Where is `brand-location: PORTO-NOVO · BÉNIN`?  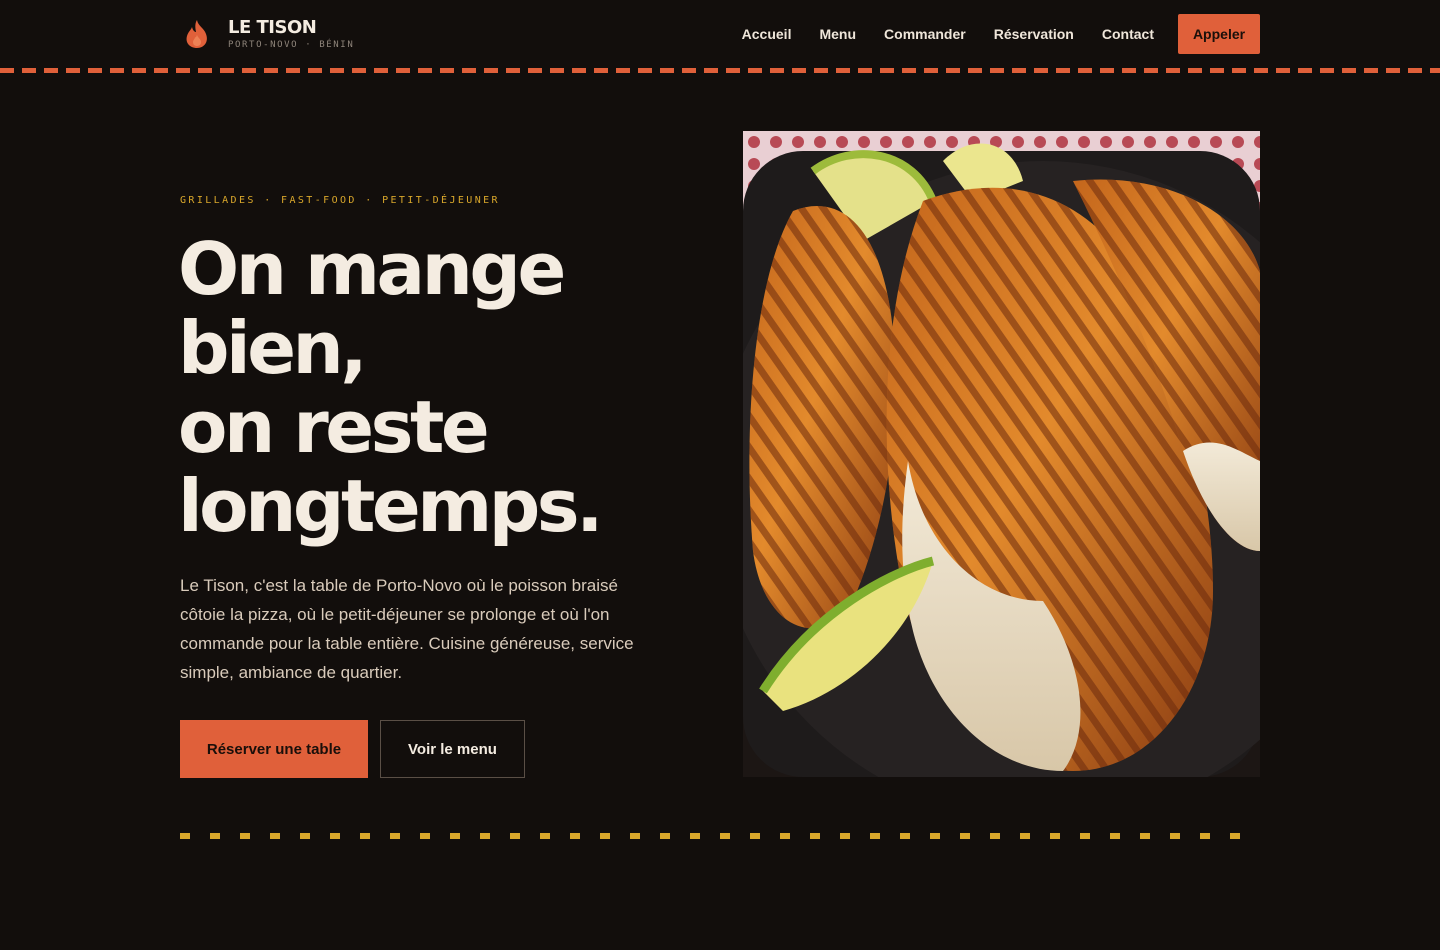 brand-location: PORTO-NOVO · BÉNIN is located at coordinates (291, 44).